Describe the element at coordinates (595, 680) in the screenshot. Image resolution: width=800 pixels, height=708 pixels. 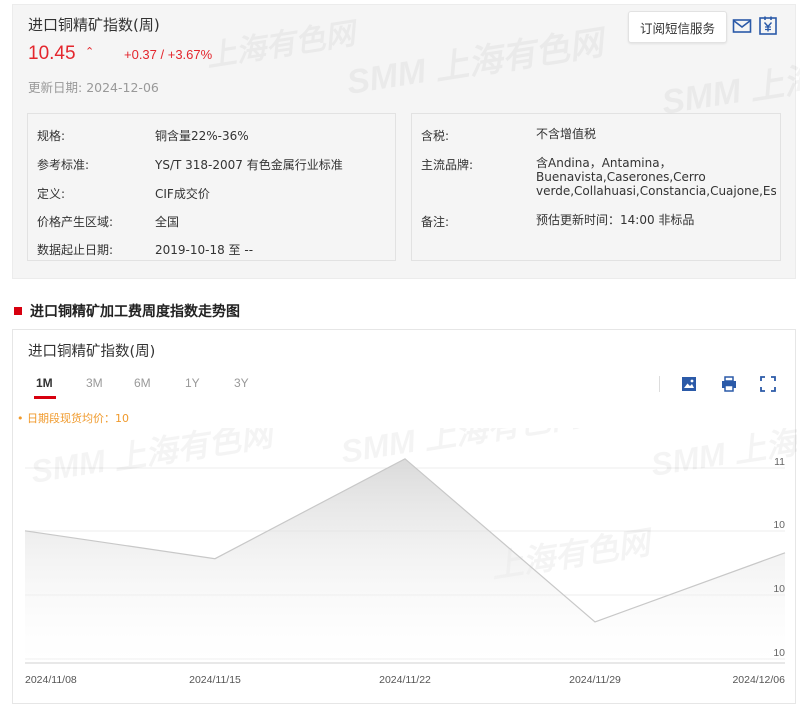
I see `x-tick-label: 2024/11/29` at that location.